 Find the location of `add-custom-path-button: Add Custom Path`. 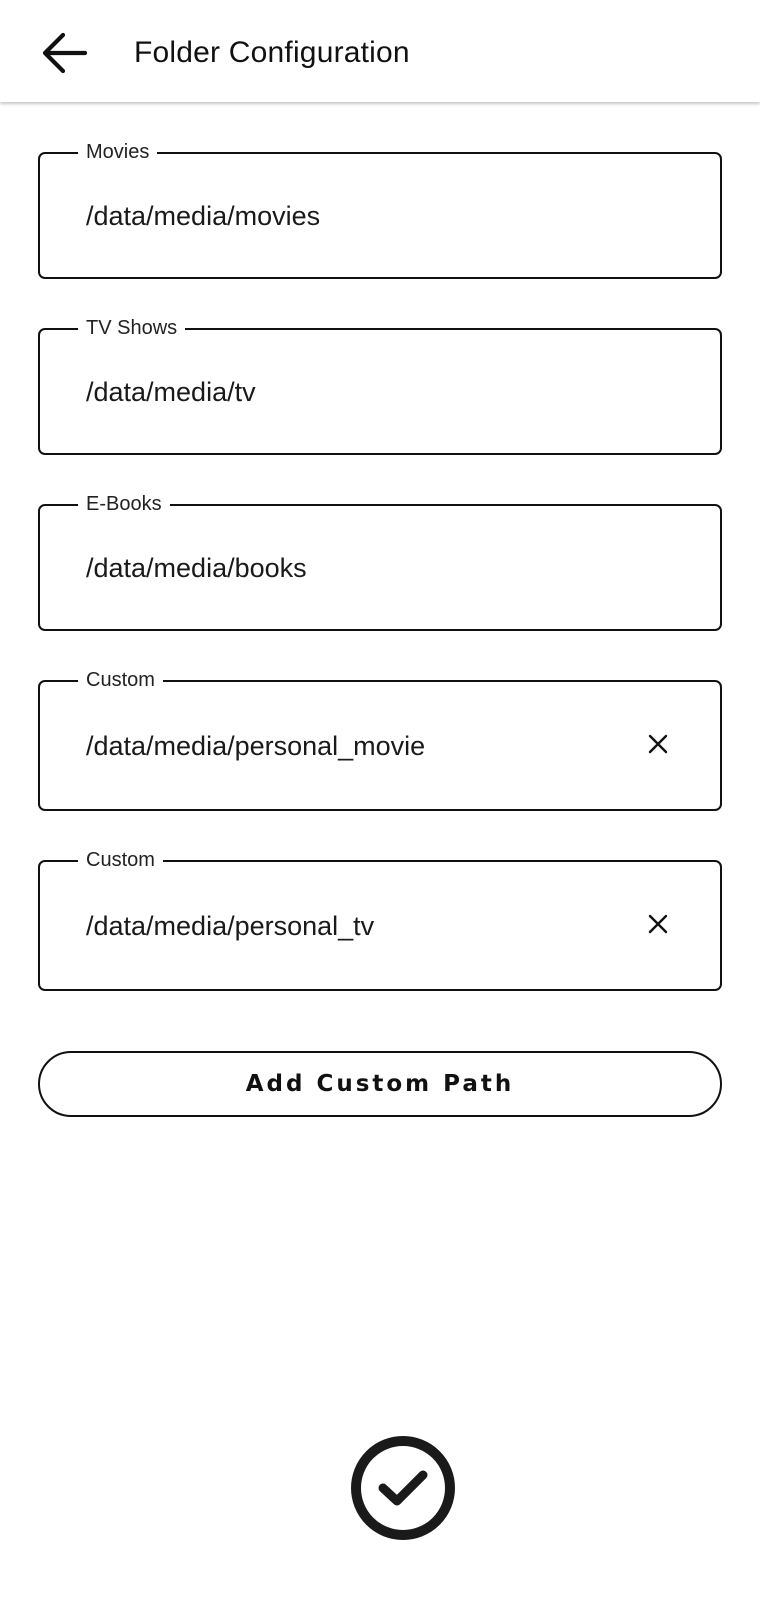

add-custom-path-button: Add Custom Path is located at coordinates (380, 1084).